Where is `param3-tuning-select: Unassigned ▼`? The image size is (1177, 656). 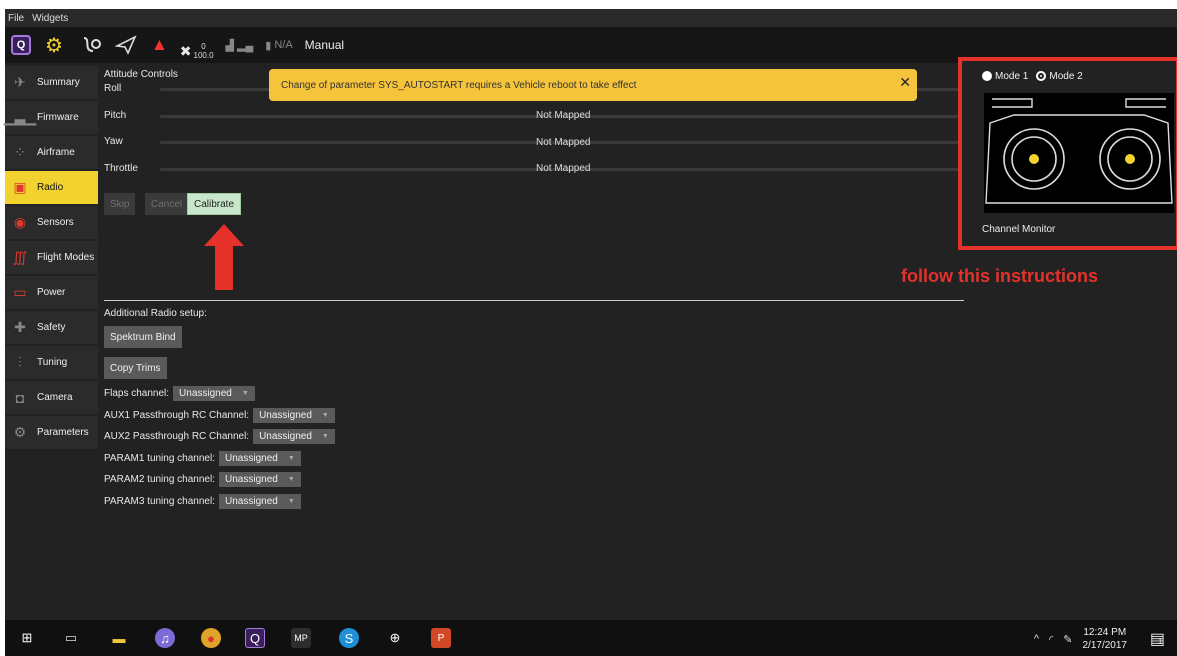 param3-tuning-select: Unassigned ▼ is located at coordinates (260, 501).